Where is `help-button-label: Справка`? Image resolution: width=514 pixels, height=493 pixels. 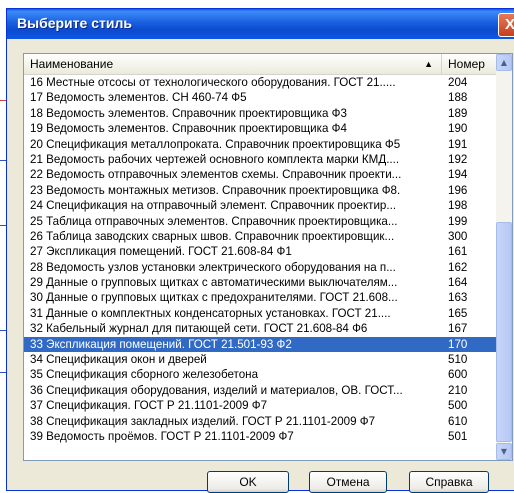 help-button-label: Справка is located at coordinates (449, 482).